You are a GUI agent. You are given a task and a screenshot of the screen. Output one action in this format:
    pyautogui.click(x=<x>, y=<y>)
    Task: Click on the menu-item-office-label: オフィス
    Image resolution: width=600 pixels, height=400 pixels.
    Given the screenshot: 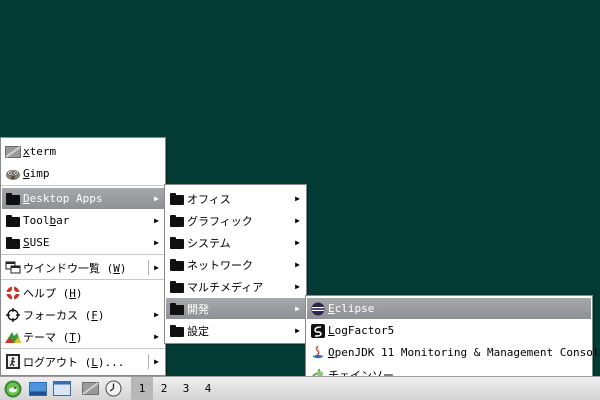 What is the action you would take?
    pyautogui.click(x=209, y=199)
    